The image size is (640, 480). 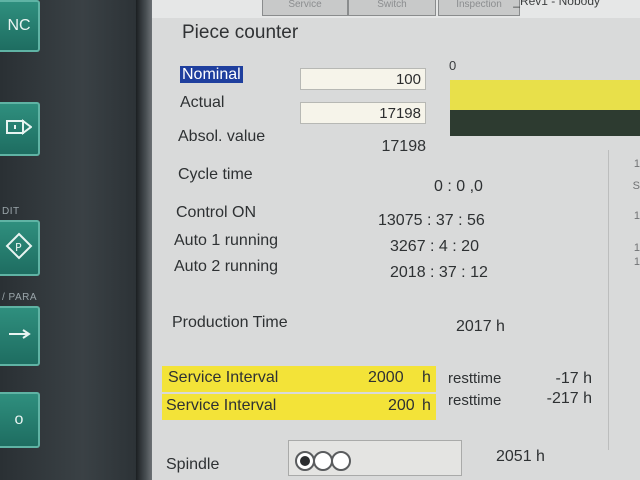 I want to click on right-clipped-panel: 1 S 1 1 1, so click(x=624, y=300).